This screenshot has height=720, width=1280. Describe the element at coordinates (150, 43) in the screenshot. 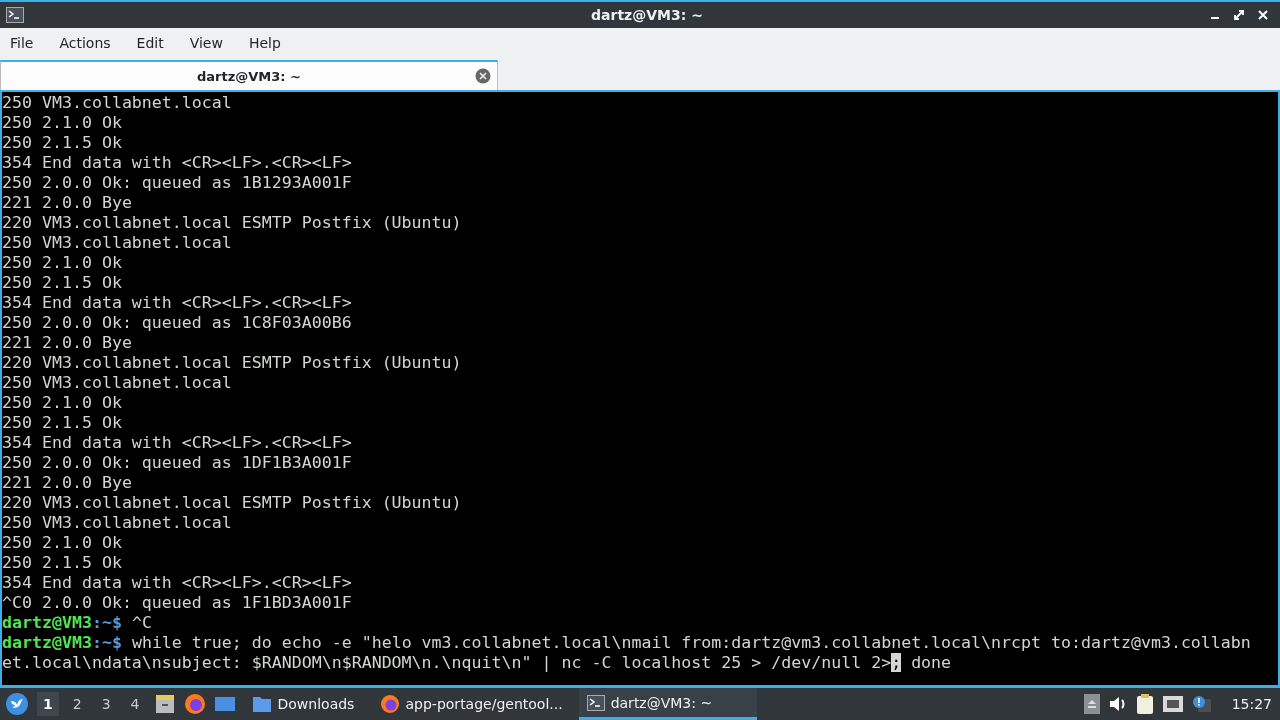

I see `menu-item: Edit` at that location.